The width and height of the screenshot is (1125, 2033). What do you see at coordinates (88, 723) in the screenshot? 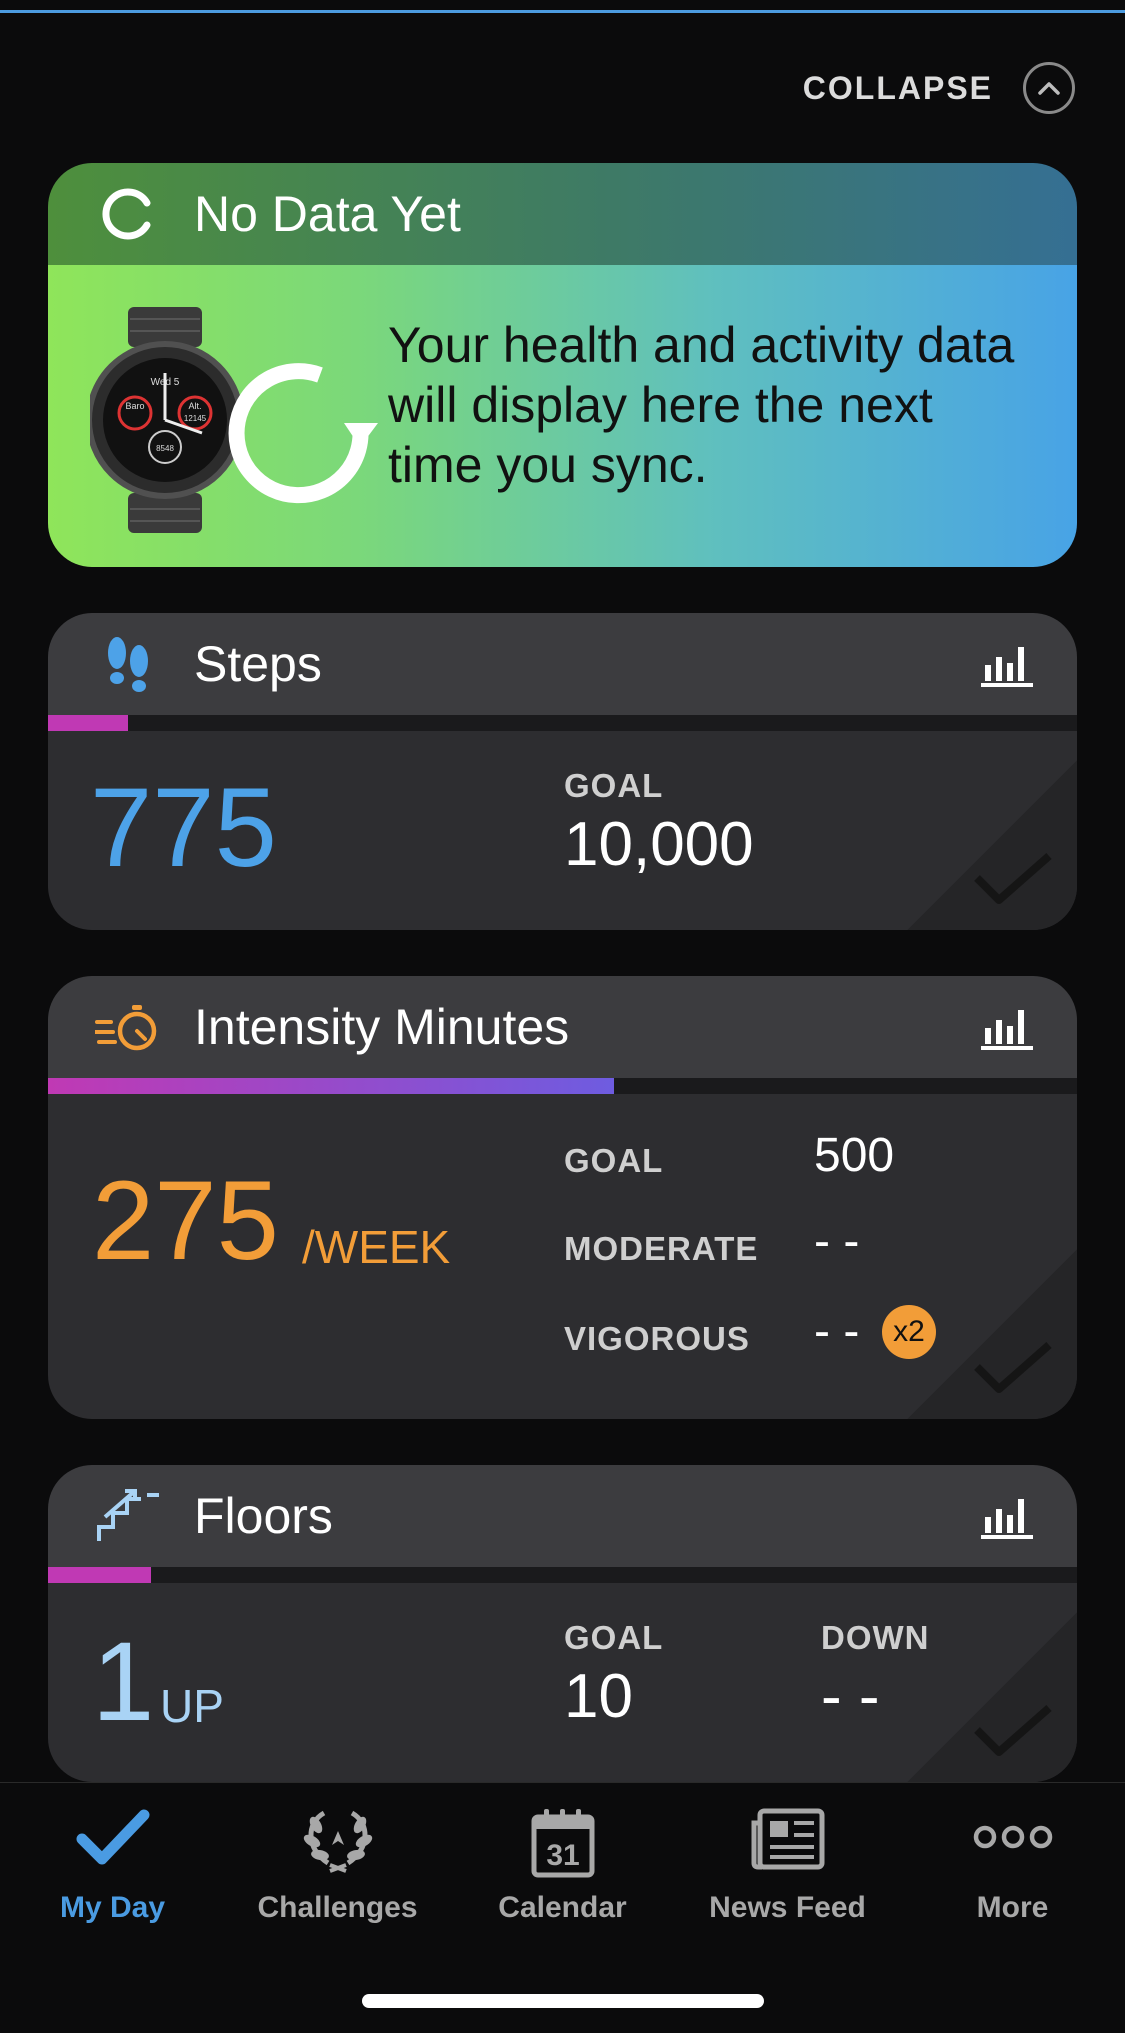
I see `steps-progress-fill` at bounding box center [88, 723].